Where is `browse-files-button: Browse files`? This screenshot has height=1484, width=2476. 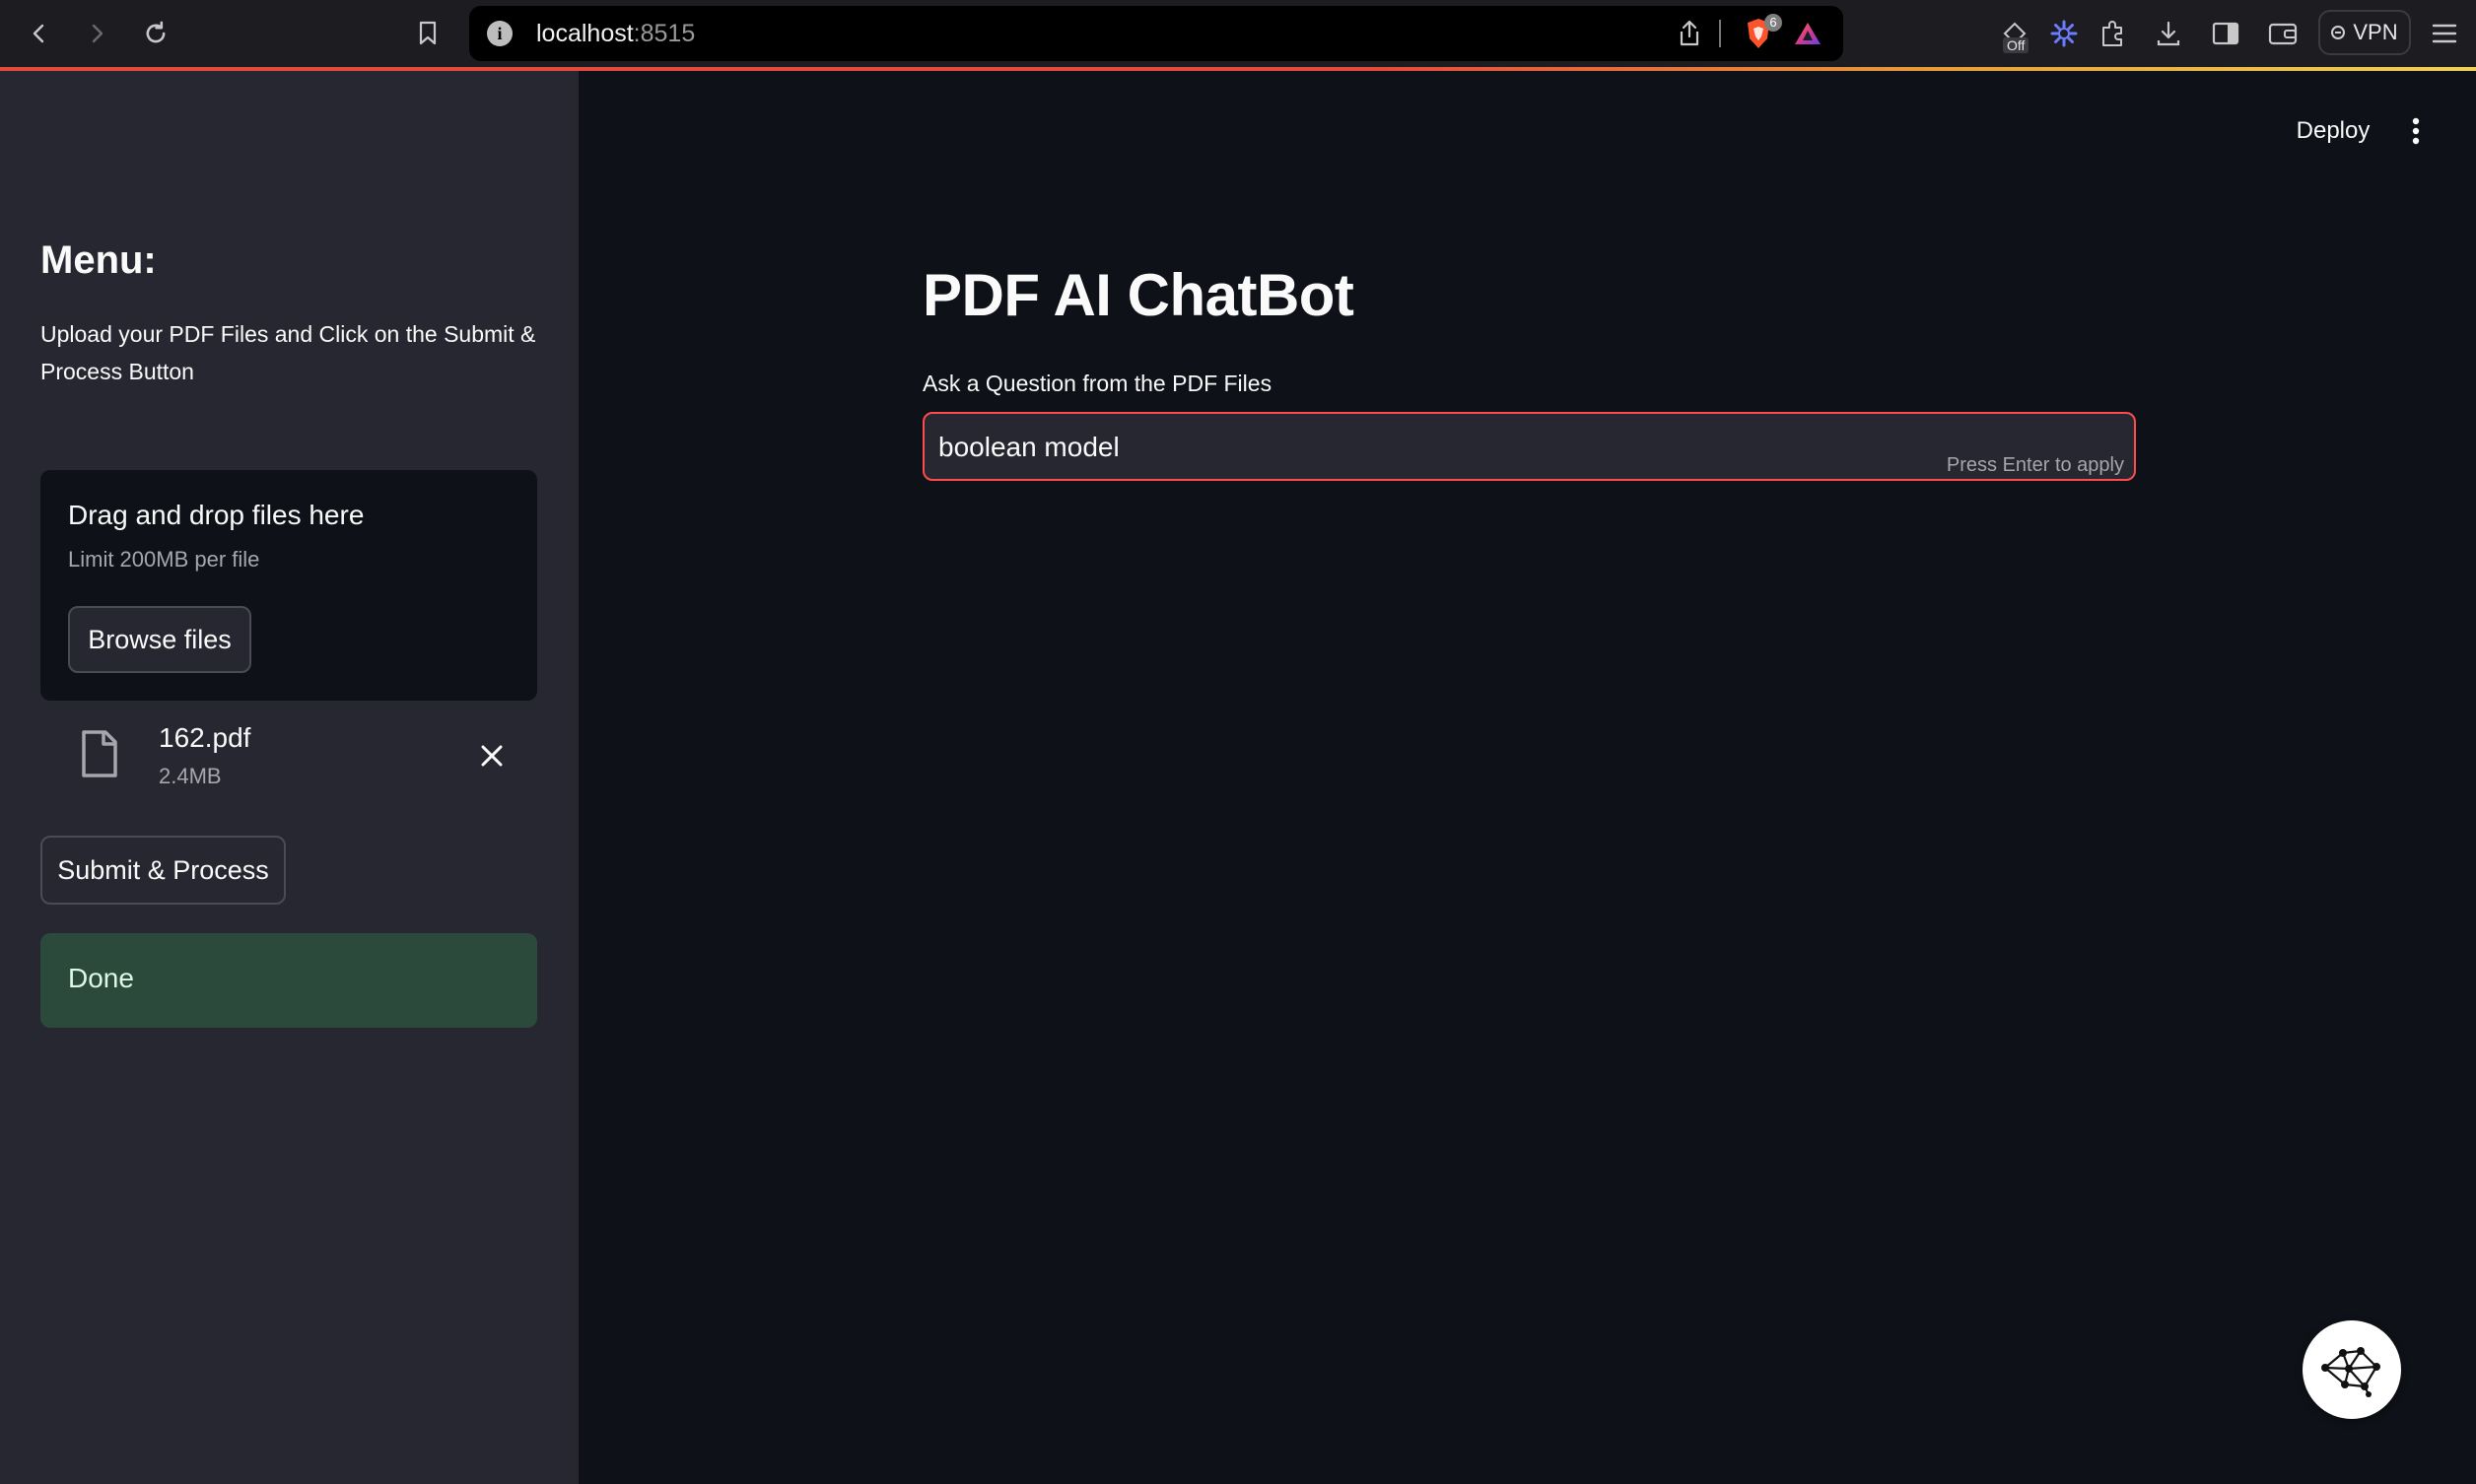
browse-files-button: Browse files is located at coordinates (159, 639).